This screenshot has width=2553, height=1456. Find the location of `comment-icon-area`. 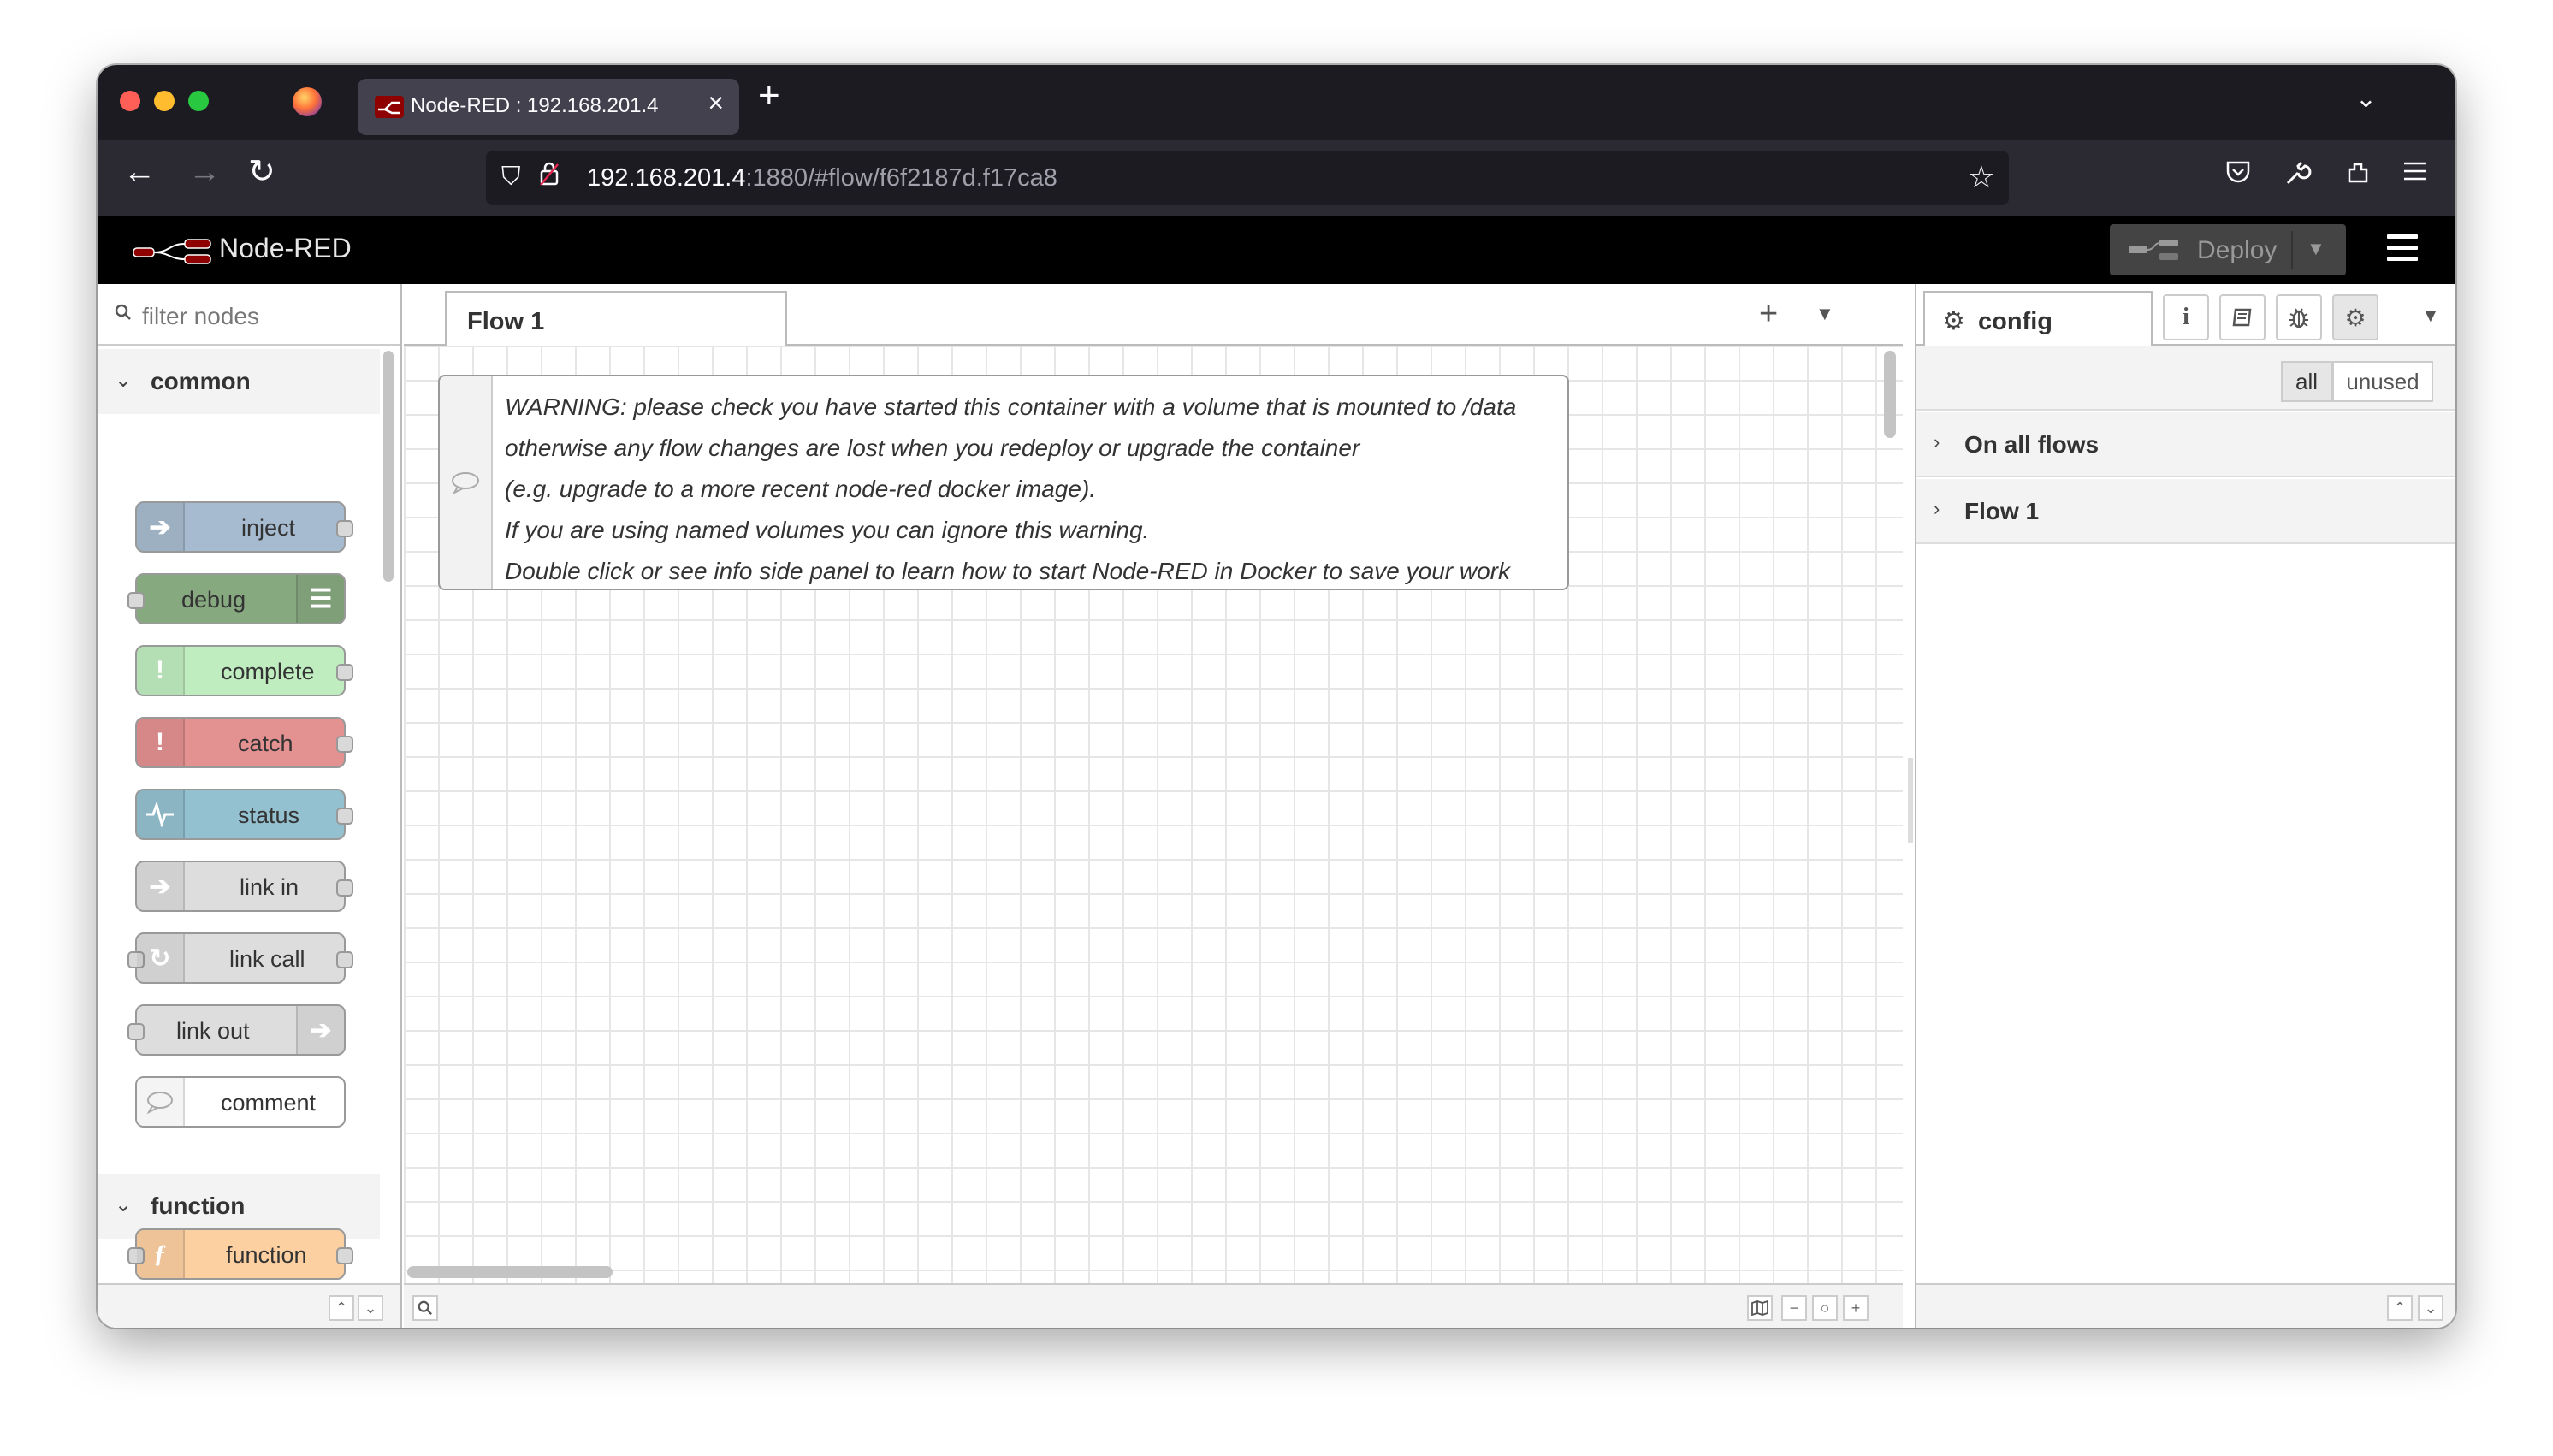

comment-icon-area is located at coordinates (466, 482).